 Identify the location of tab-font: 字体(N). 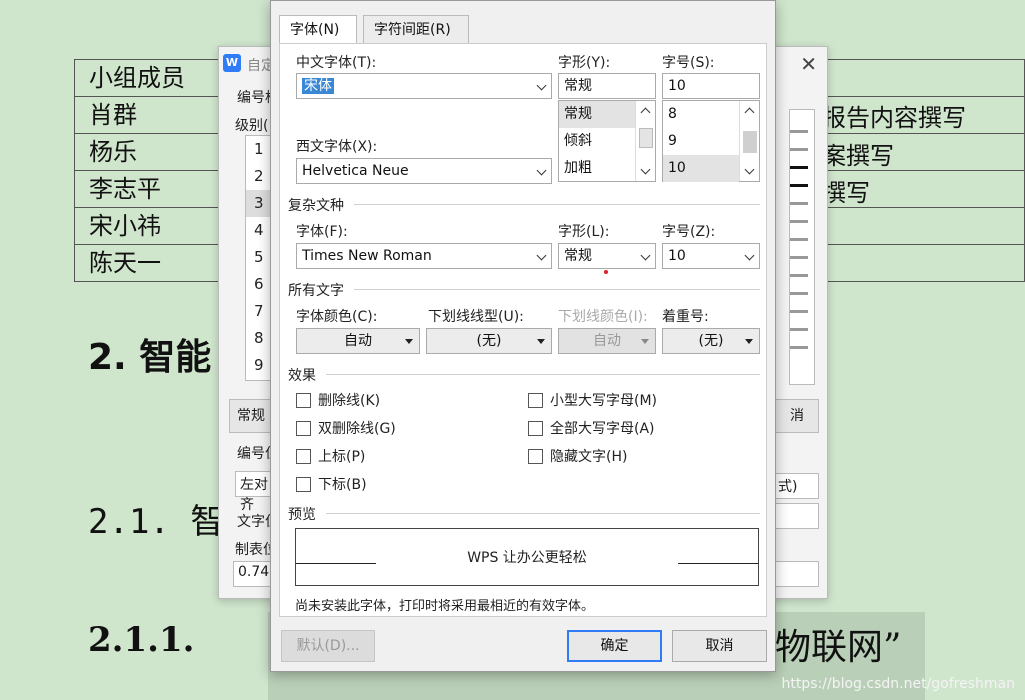
(318, 29).